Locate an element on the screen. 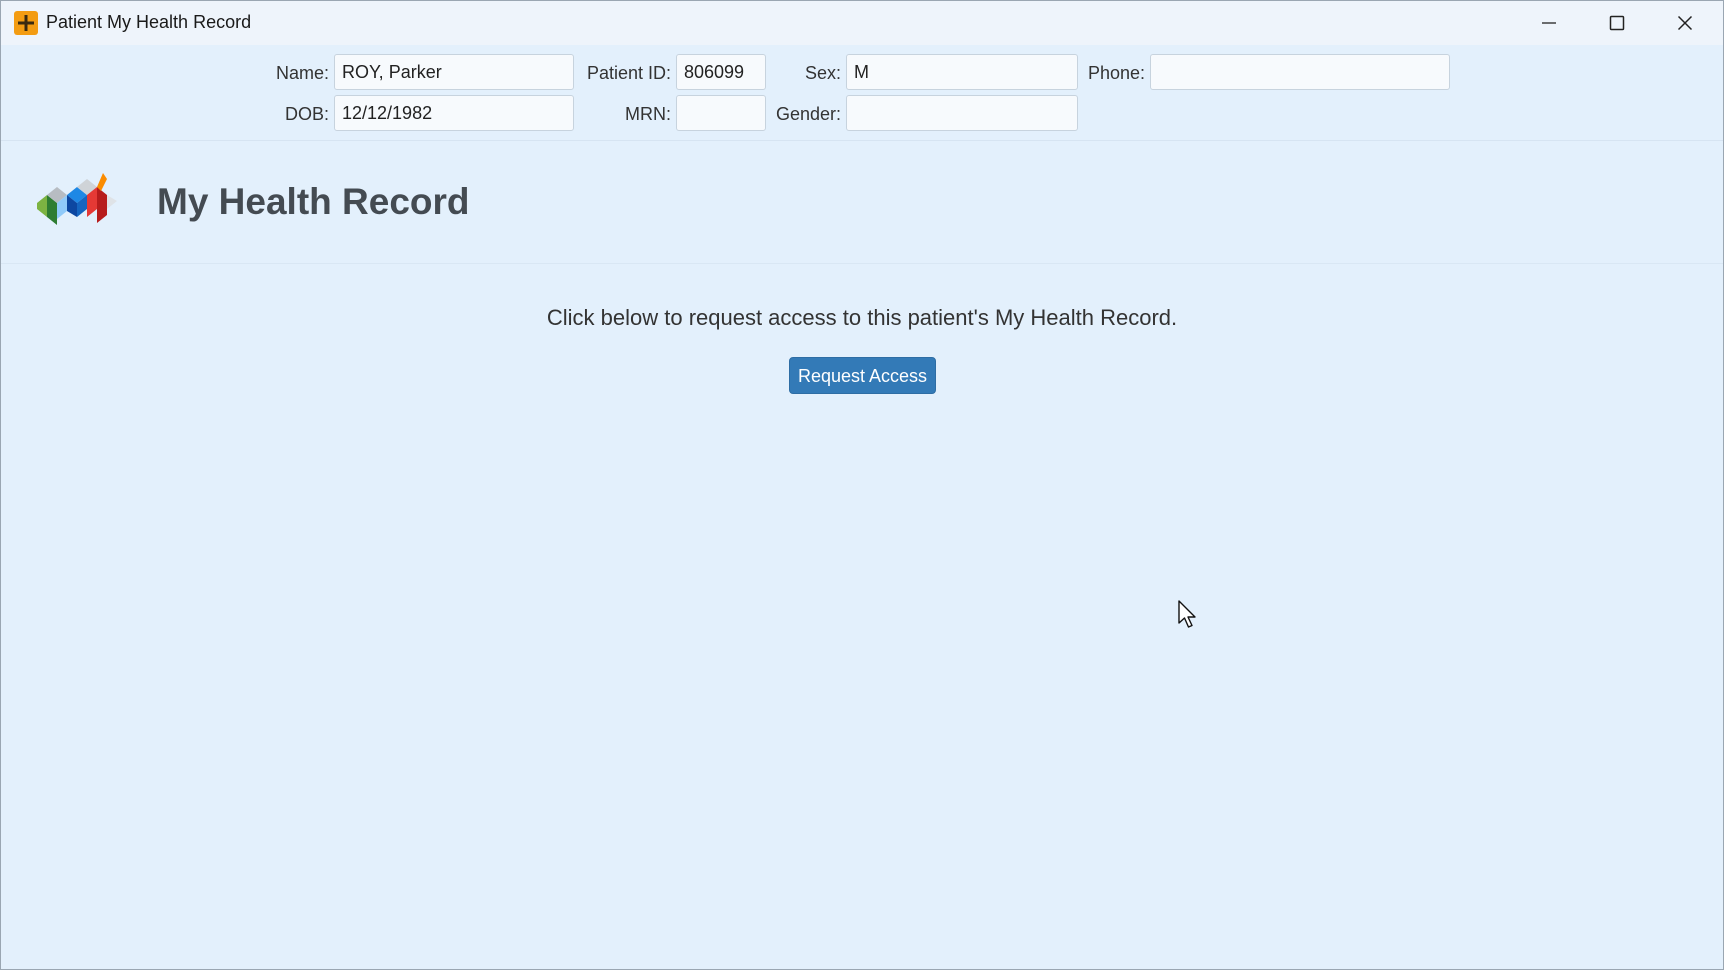 This screenshot has width=1724, height=970. maximize-button is located at coordinates (1617, 23).